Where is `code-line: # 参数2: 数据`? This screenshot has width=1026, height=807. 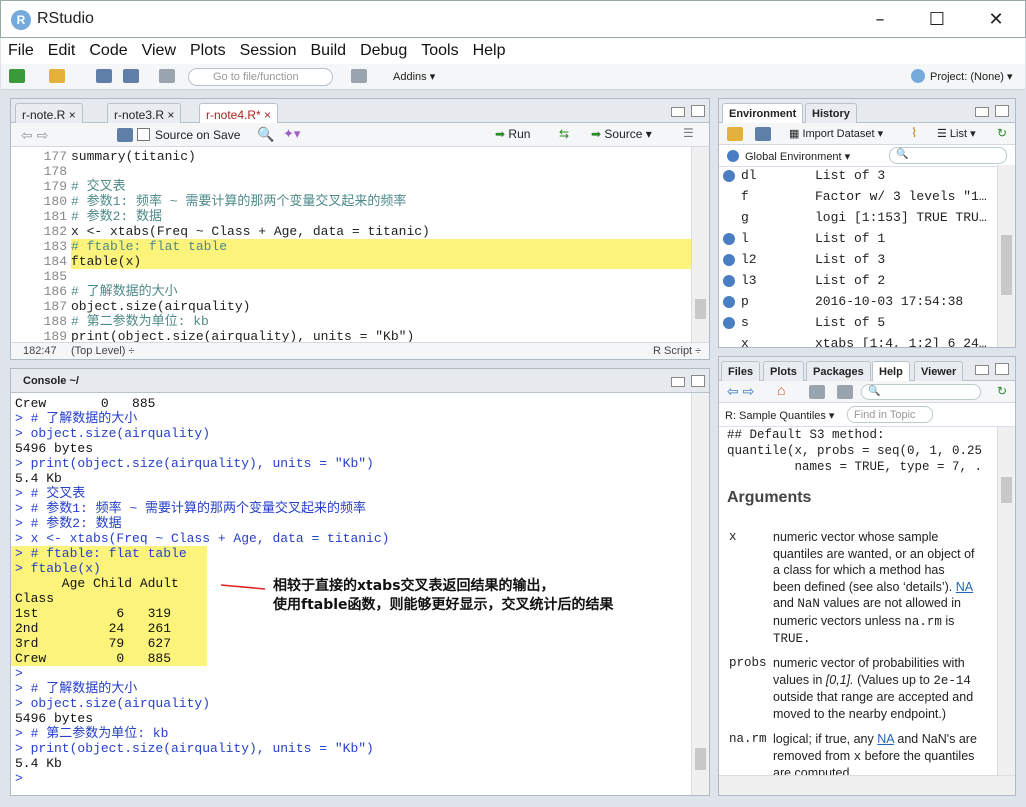 code-line: # 参数2: 数据 is located at coordinates (116, 216).